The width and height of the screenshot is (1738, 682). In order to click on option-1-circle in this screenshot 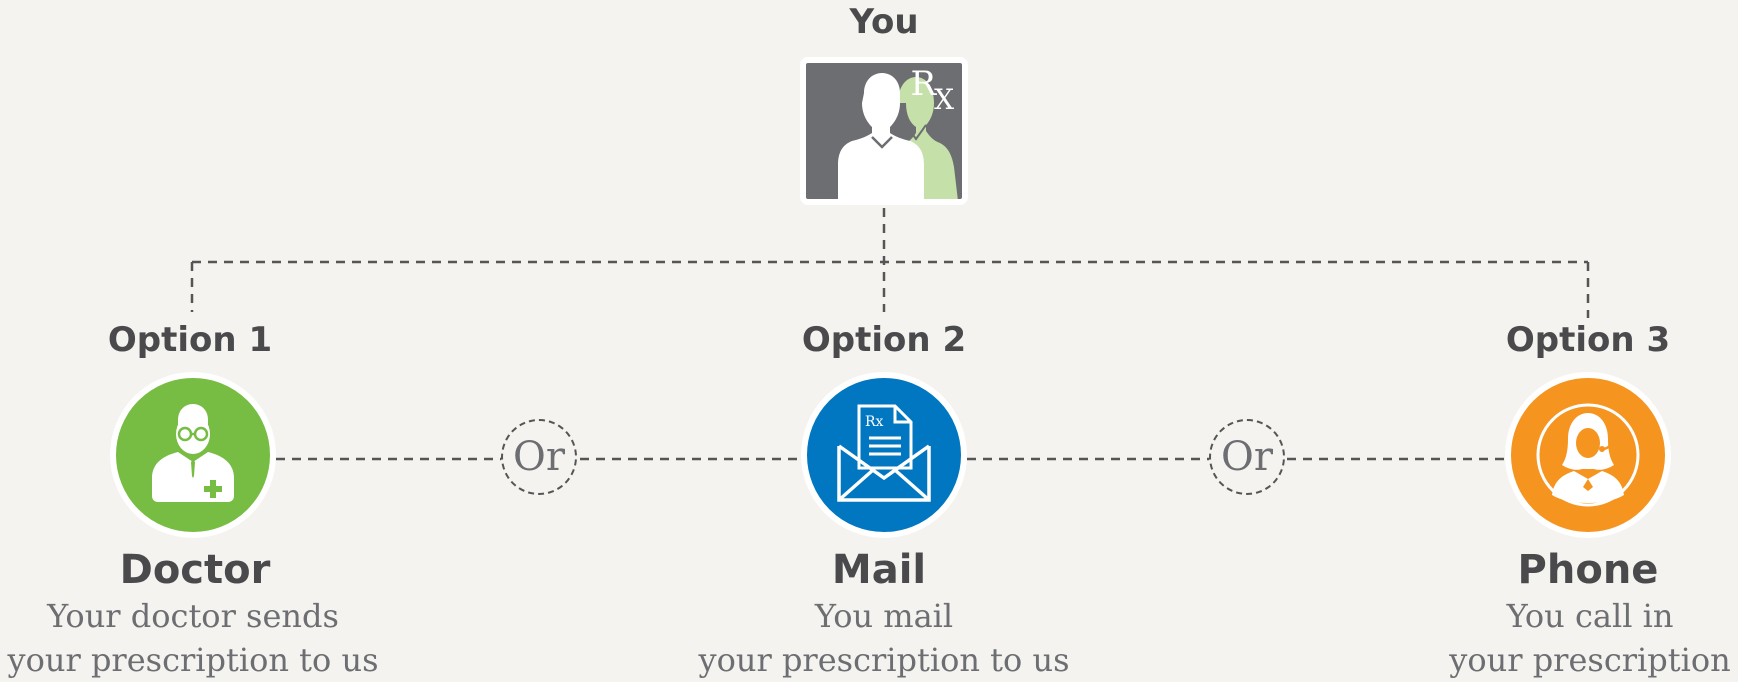, I will do `click(193, 455)`.